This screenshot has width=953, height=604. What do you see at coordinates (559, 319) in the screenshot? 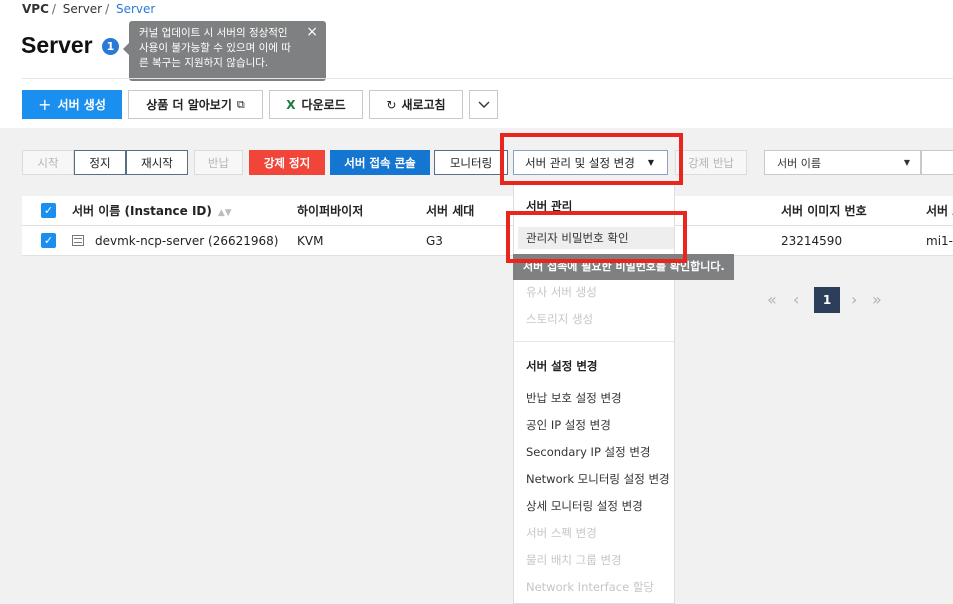
I see `menu-item-storage: 스토리지 생성` at bounding box center [559, 319].